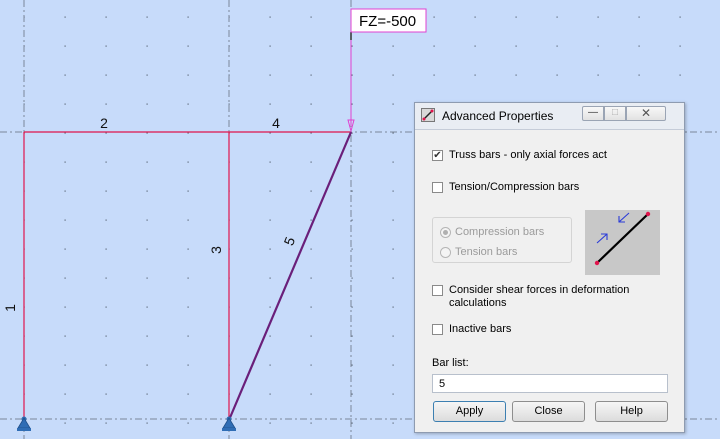  Describe the element at coordinates (646, 113) in the screenshot. I see `close-button: ✕` at that location.